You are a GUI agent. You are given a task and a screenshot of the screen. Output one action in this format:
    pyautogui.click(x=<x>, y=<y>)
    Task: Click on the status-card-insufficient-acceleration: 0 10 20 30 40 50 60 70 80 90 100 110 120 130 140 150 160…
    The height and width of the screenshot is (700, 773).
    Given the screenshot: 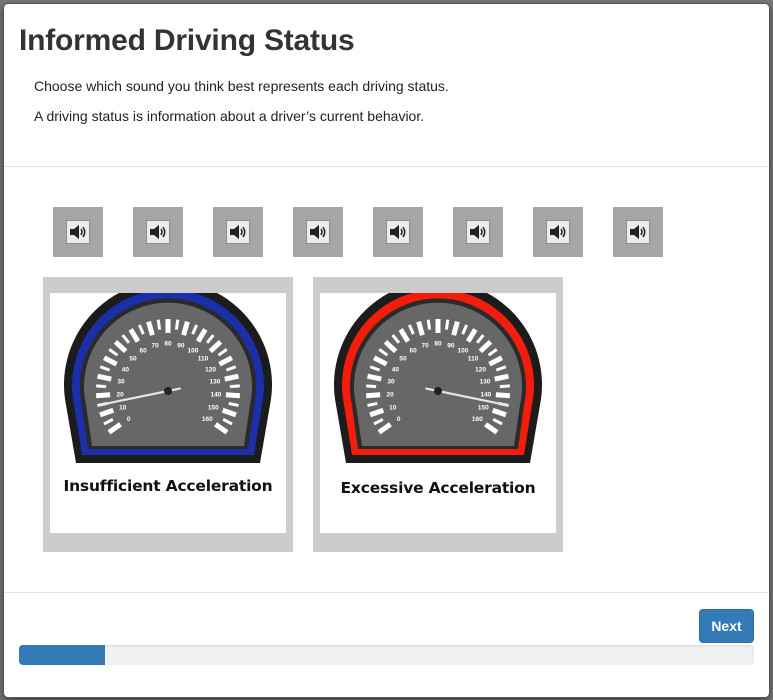 What is the action you would take?
    pyautogui.click(x=168, y=414)
    